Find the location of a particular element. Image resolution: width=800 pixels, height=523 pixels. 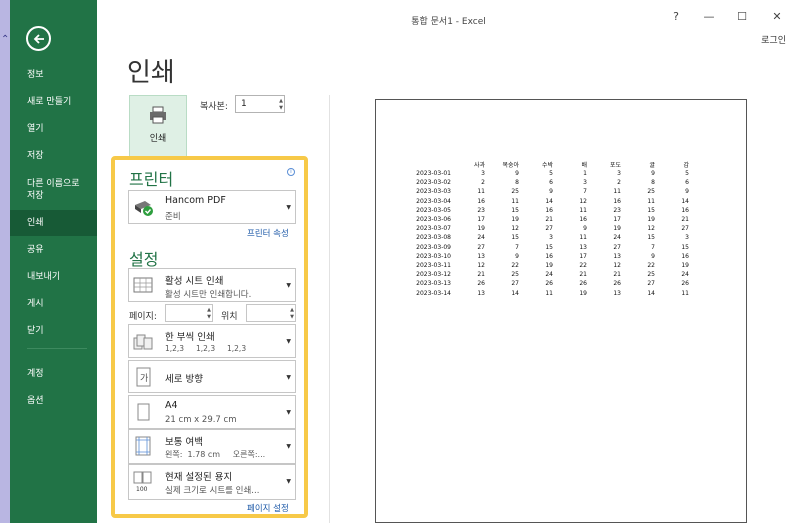

pages-from-input: ▲ ▼ is located at coordinates (189, 313).